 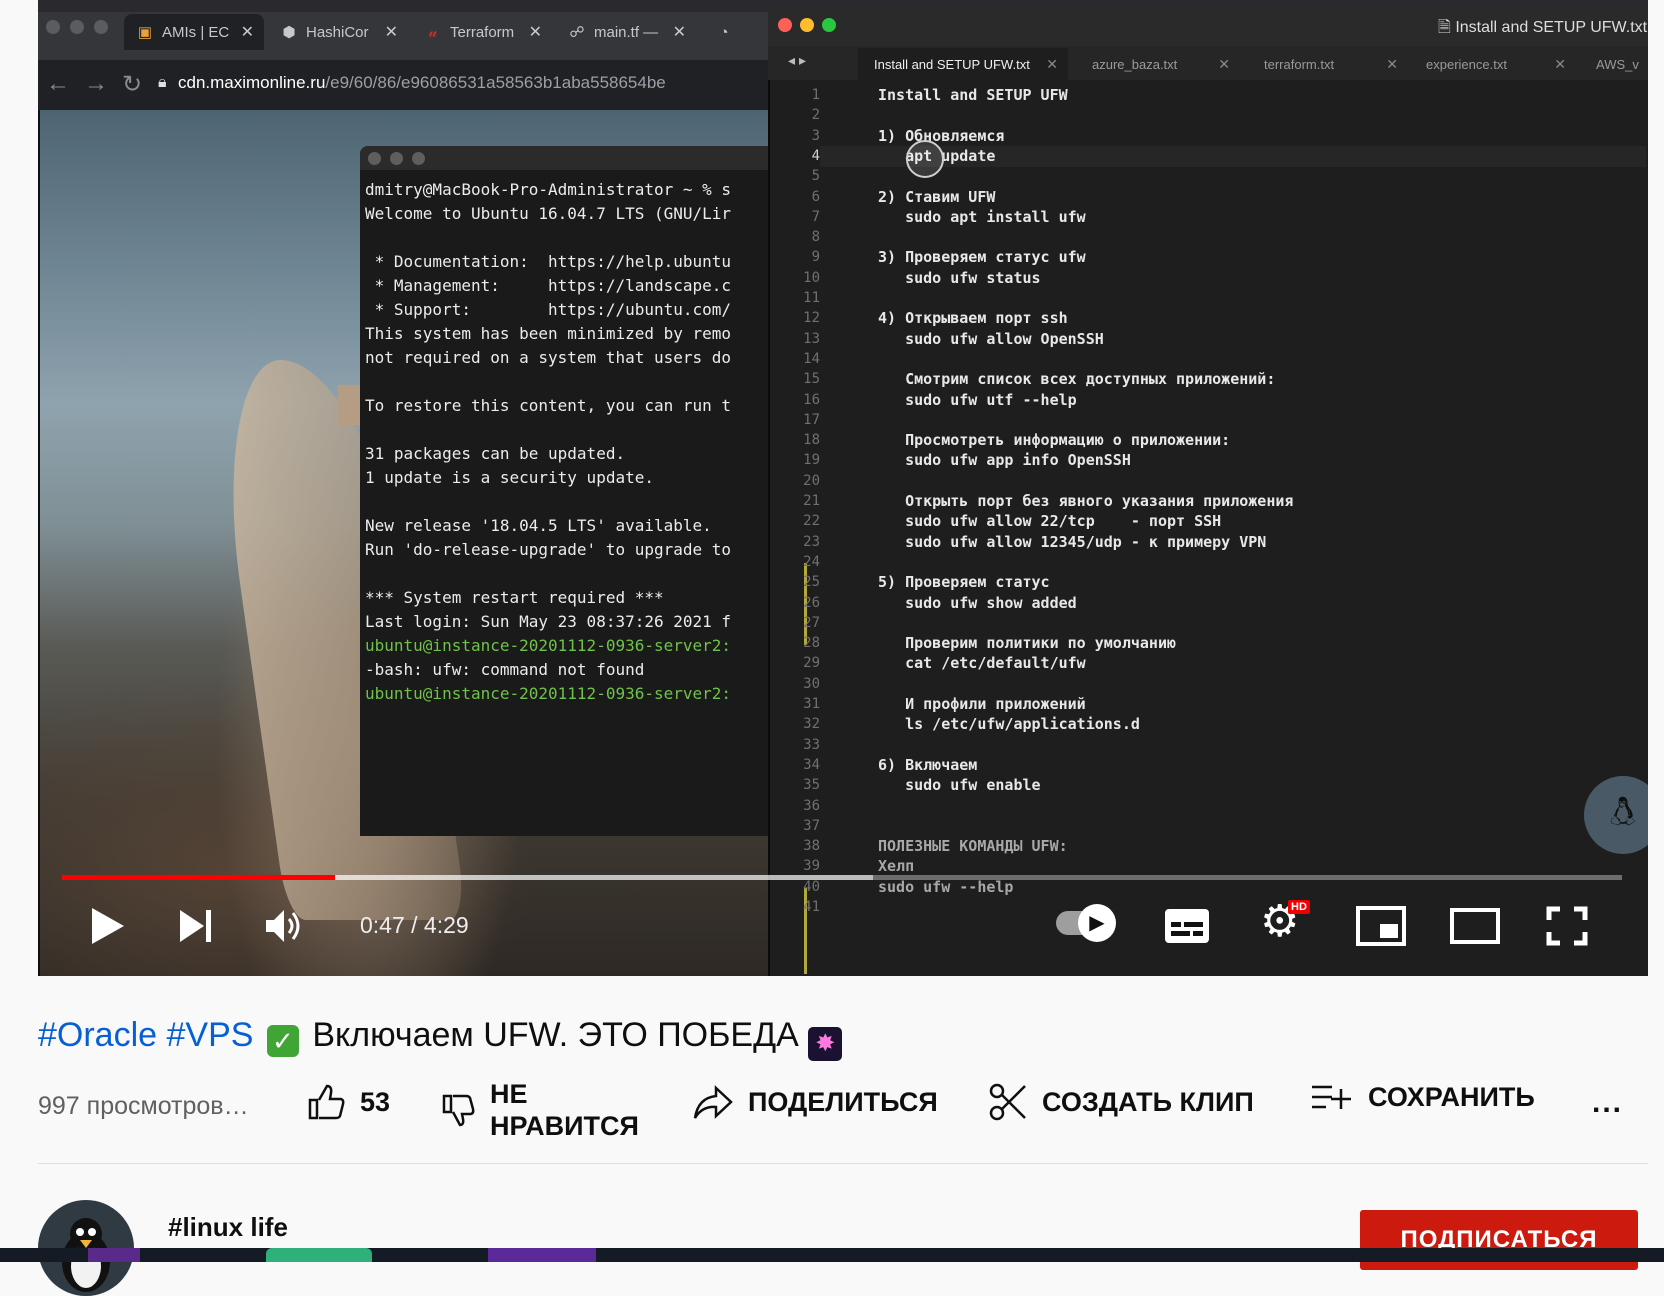 I want to click on code-line: И профили приложений, so click(x=982, y=704).